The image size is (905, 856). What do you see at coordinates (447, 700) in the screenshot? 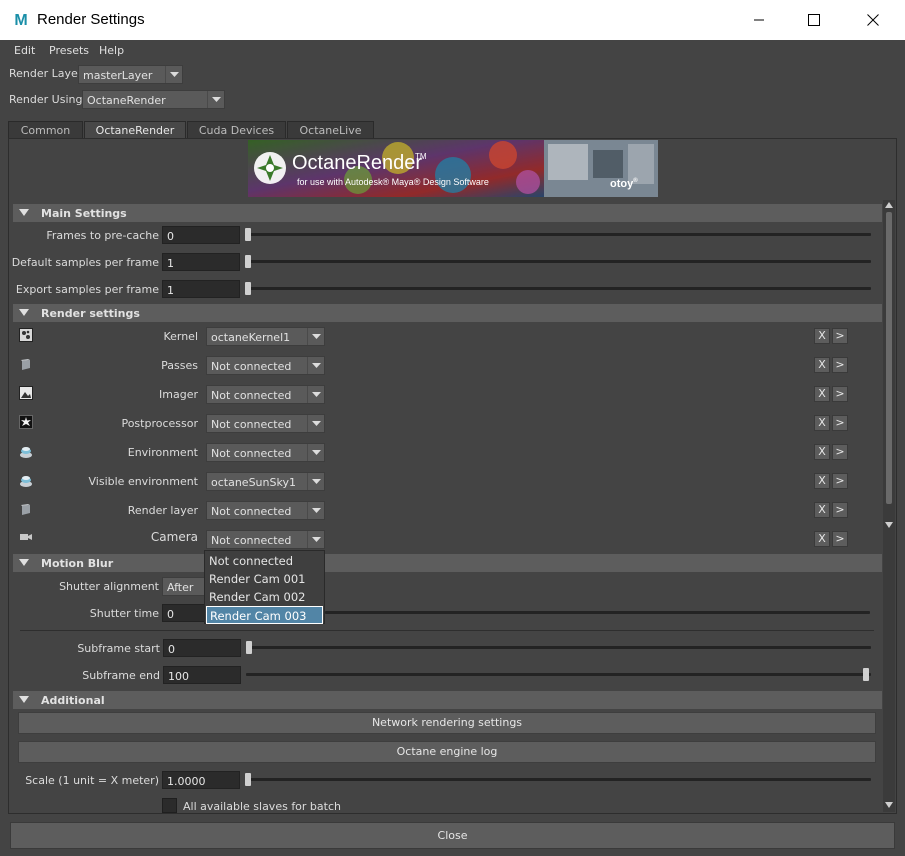
I see `section-additional: Additional` at bounding box center [447, 700].